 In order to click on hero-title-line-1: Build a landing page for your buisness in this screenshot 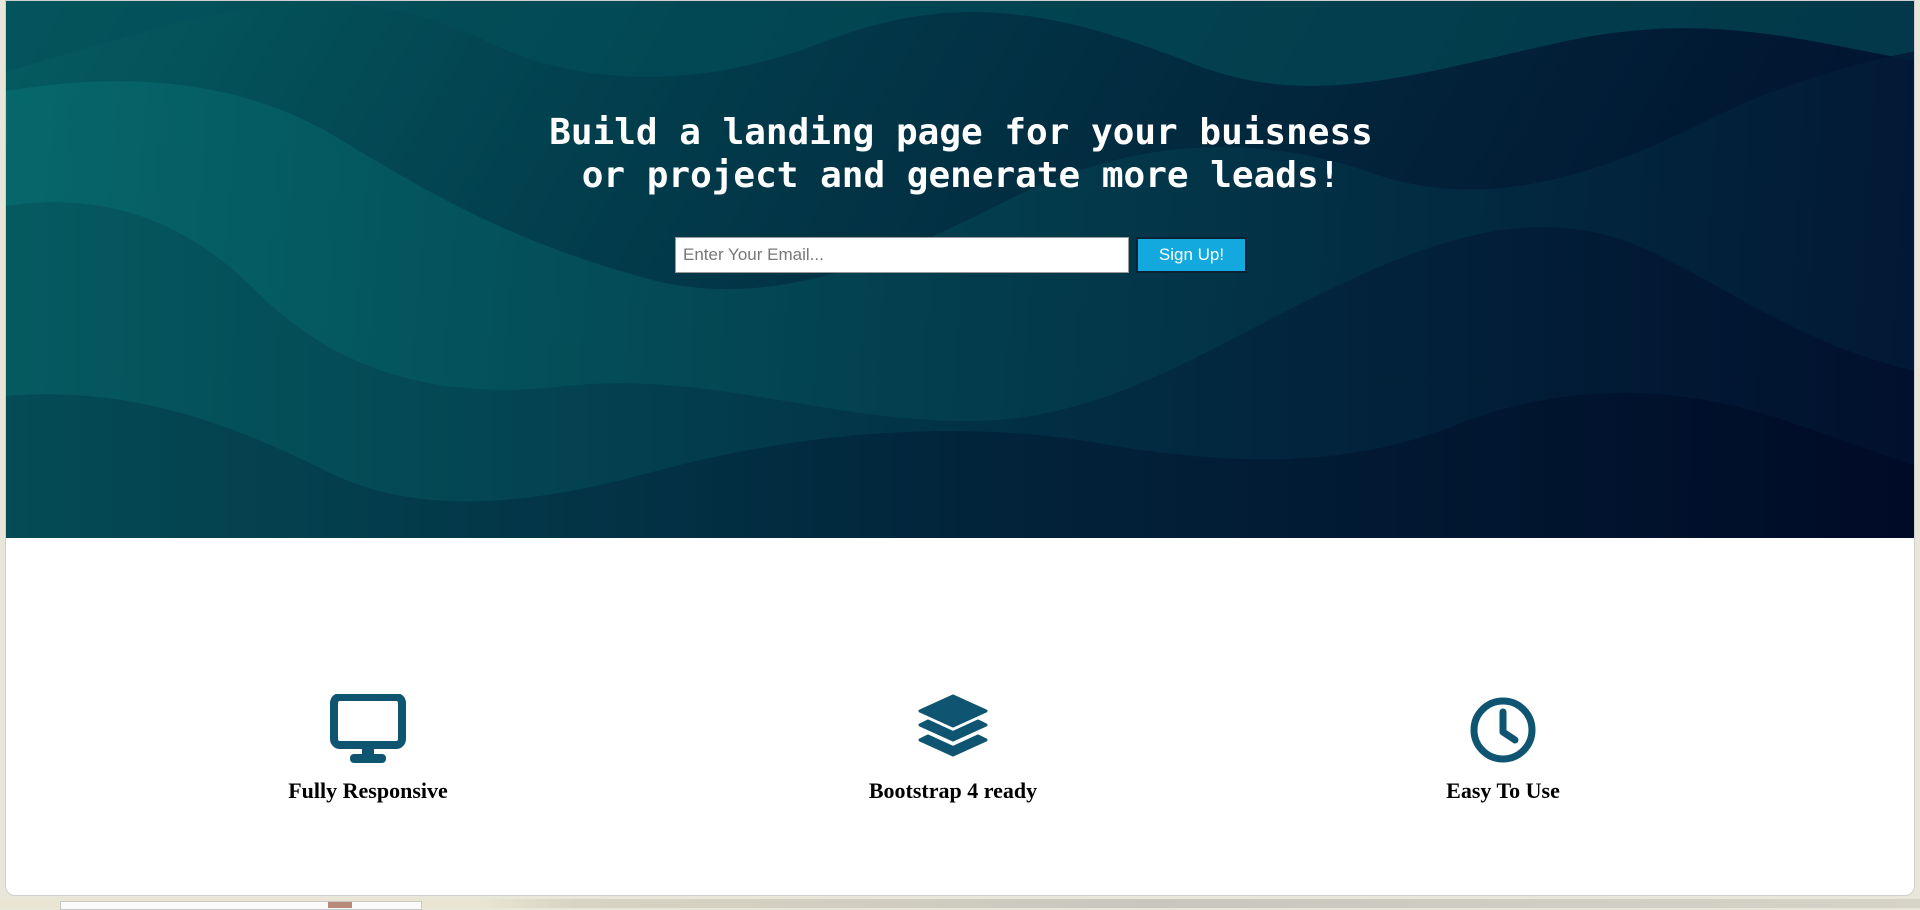, I will do `click(961, 132)`.